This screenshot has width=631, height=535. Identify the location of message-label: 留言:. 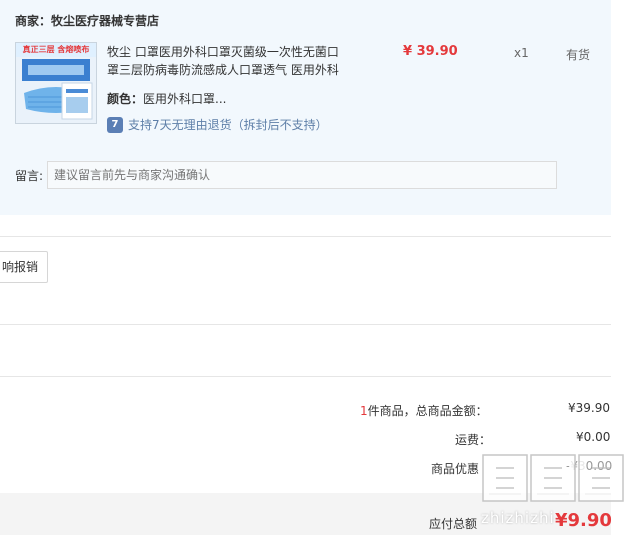
(29, 176).